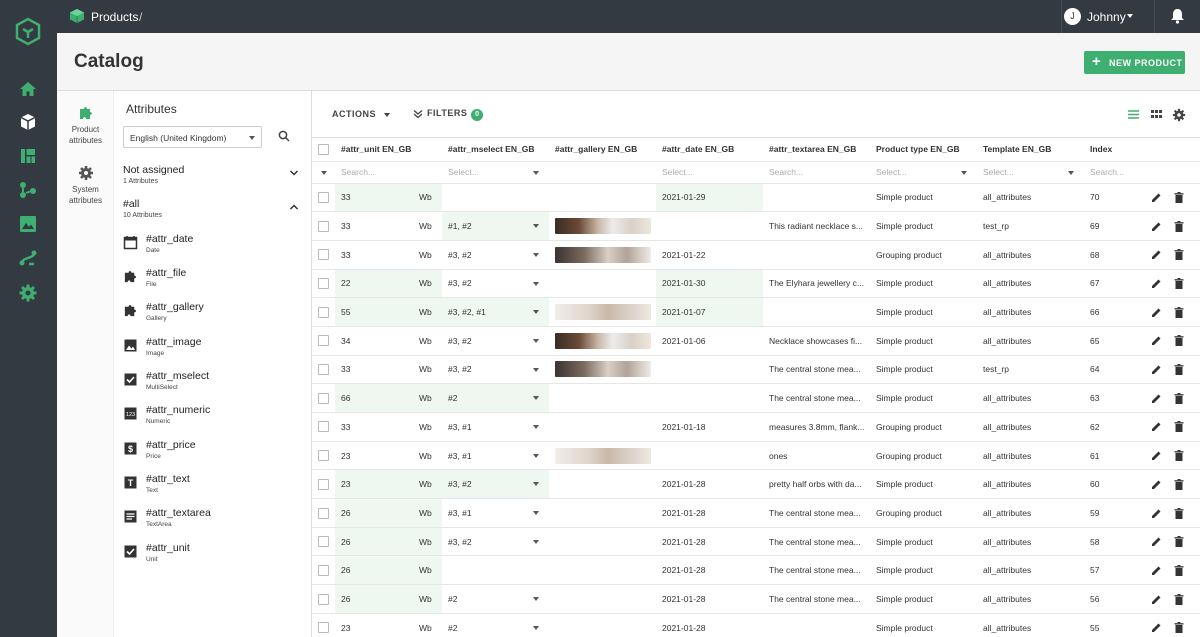 Image resolution: width=1200 pixels, height=637 pixels. Describe the element at coordinates (1115, 312) in the screenshot. I see `index-cell: 66` at that location.